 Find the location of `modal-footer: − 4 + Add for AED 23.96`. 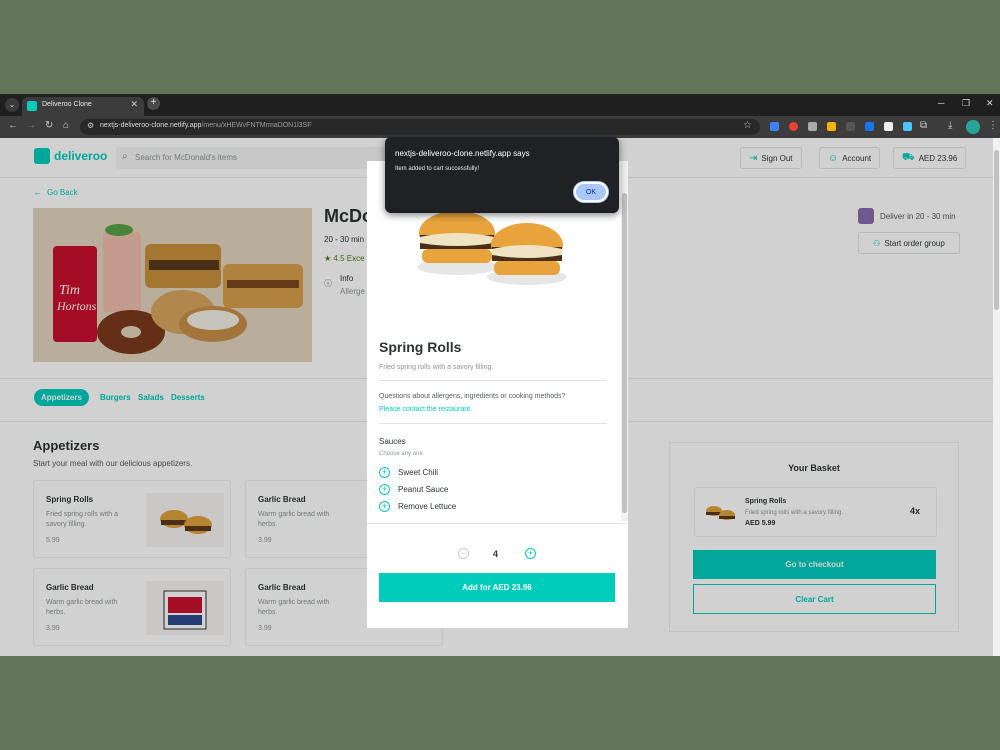

modal-footer: − 4 + Add for AED 23.96 is located at coordinates (497, 575).